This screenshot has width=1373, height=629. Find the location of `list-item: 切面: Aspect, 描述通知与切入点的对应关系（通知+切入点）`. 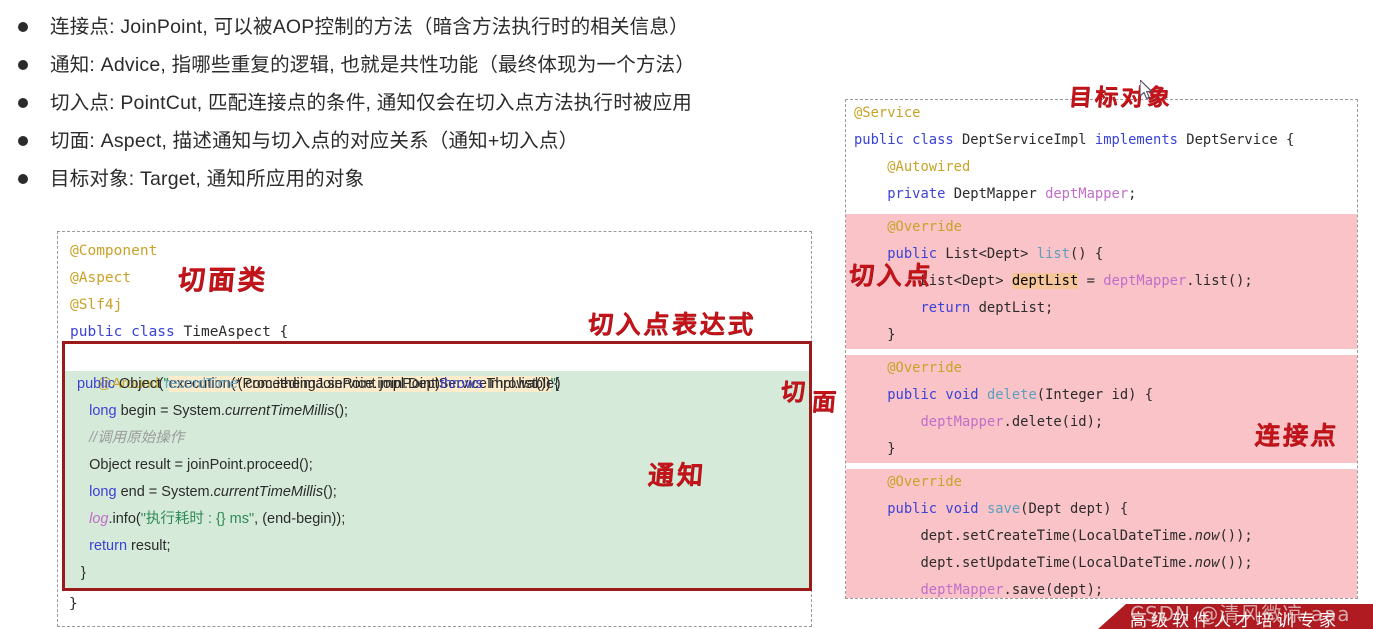

list-item: 切面: Aspect, 描述通知与切入点的对应关系（通知+切入点） is located at coordinates (428, 143).